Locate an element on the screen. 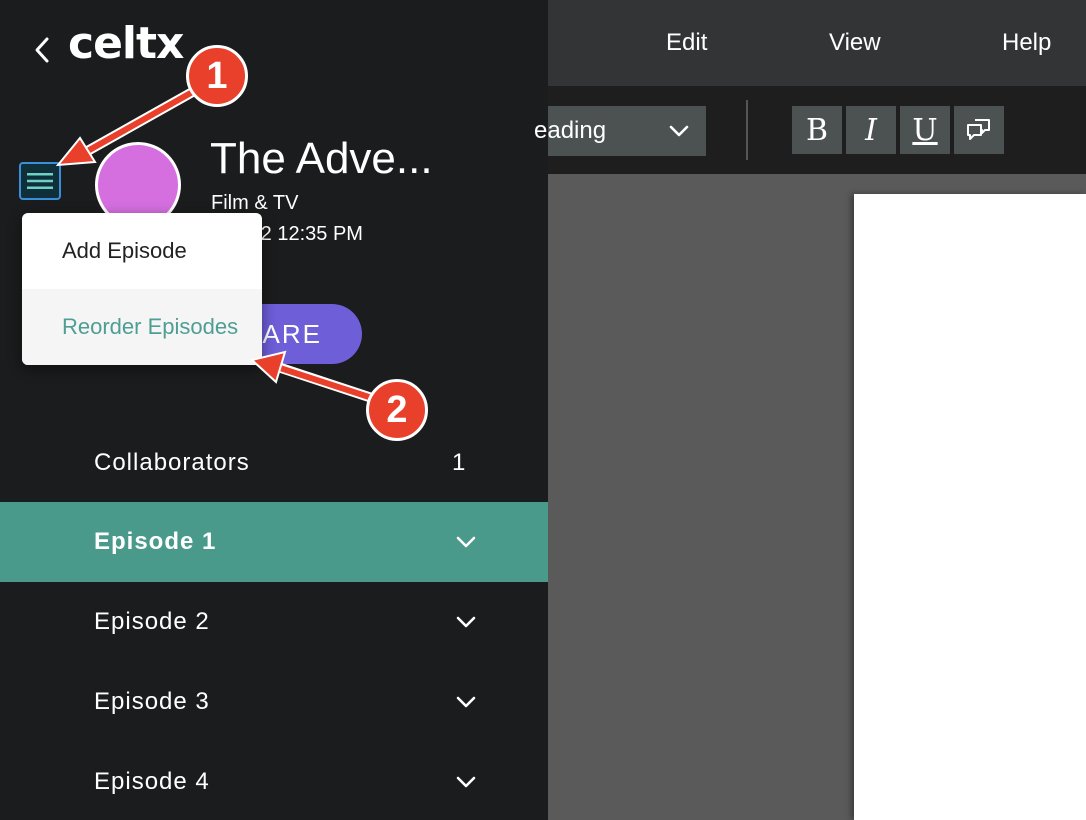  project-menu-button is located at coordinates (40, 181).